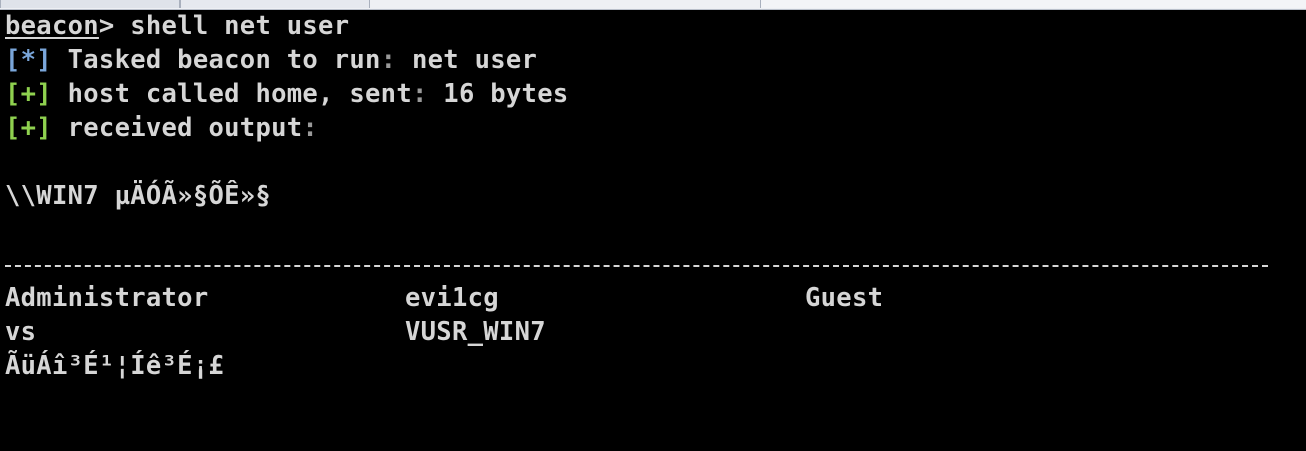 The width and height of the screenshot is (1306, 451). What do you see at coordinates (240, 26) in the screenshot?
I see `command-text: shell net user` at bounding box center [240, 26].